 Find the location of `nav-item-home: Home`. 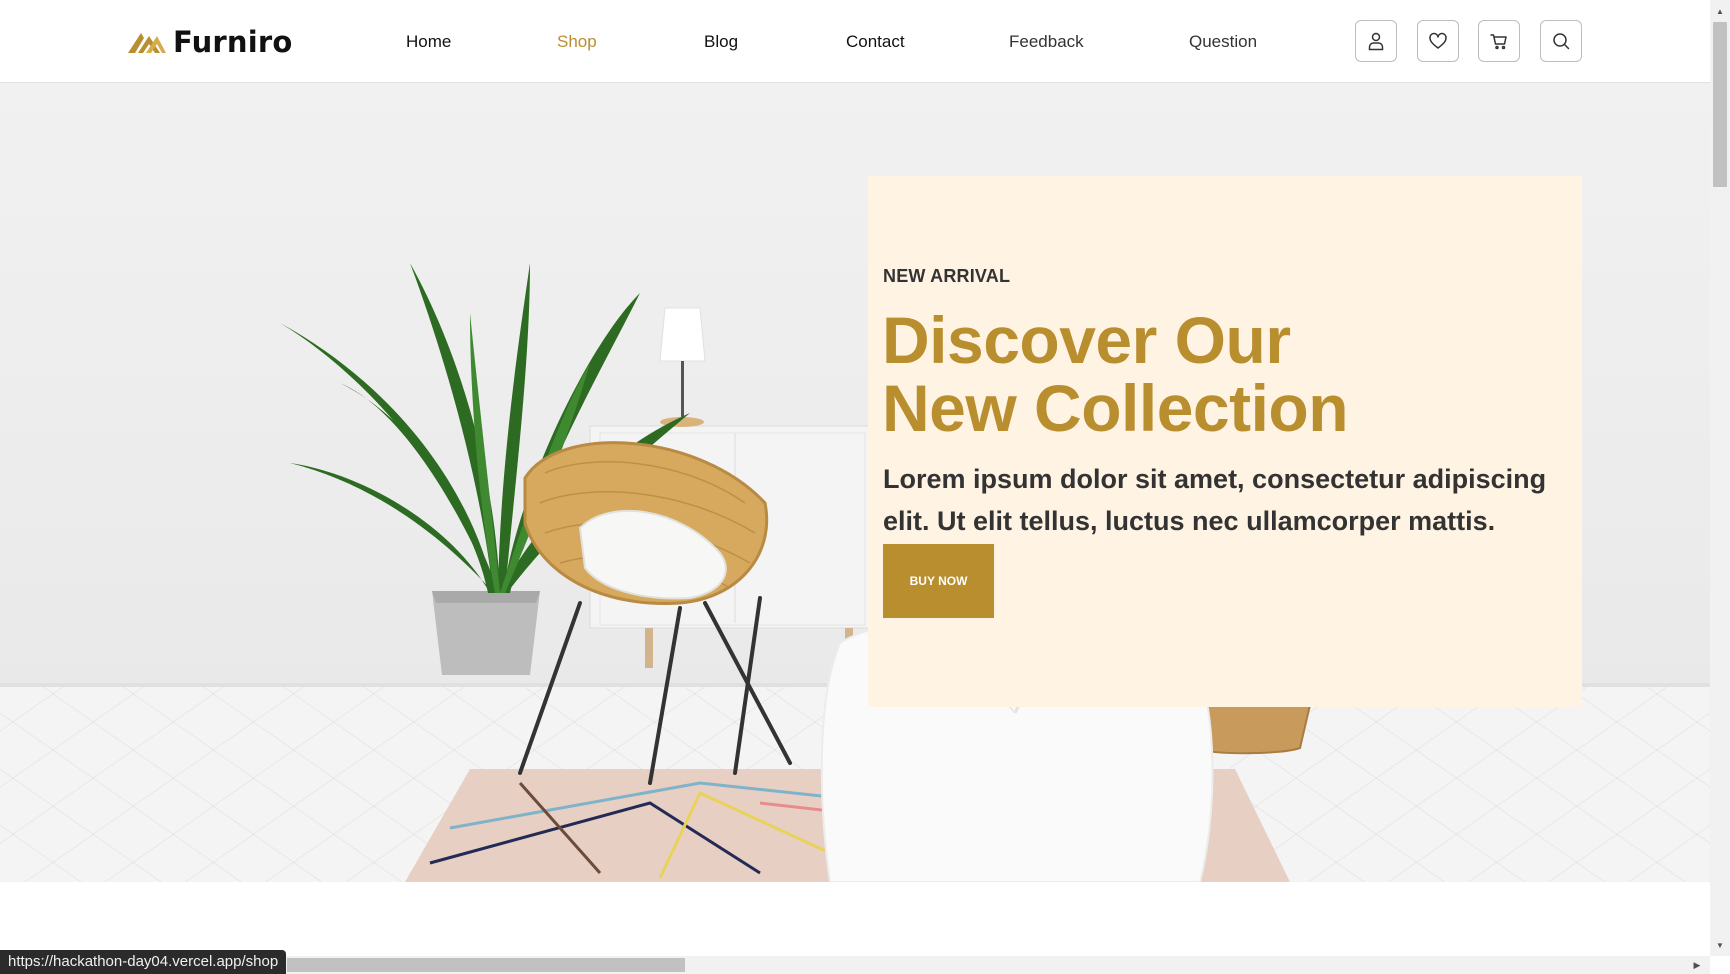

nav-item-home: Home is located at coordinates (428, 42).